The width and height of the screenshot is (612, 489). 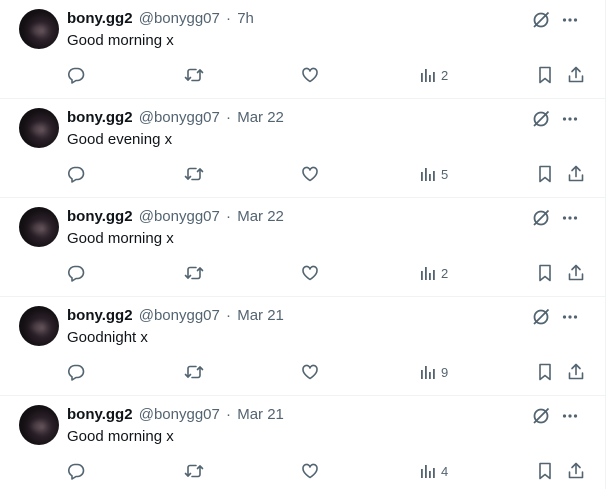 What do you see at coordinates (445, 471) in the screenshot?
I see `views-count: 4` at bounding box center [445, 471].